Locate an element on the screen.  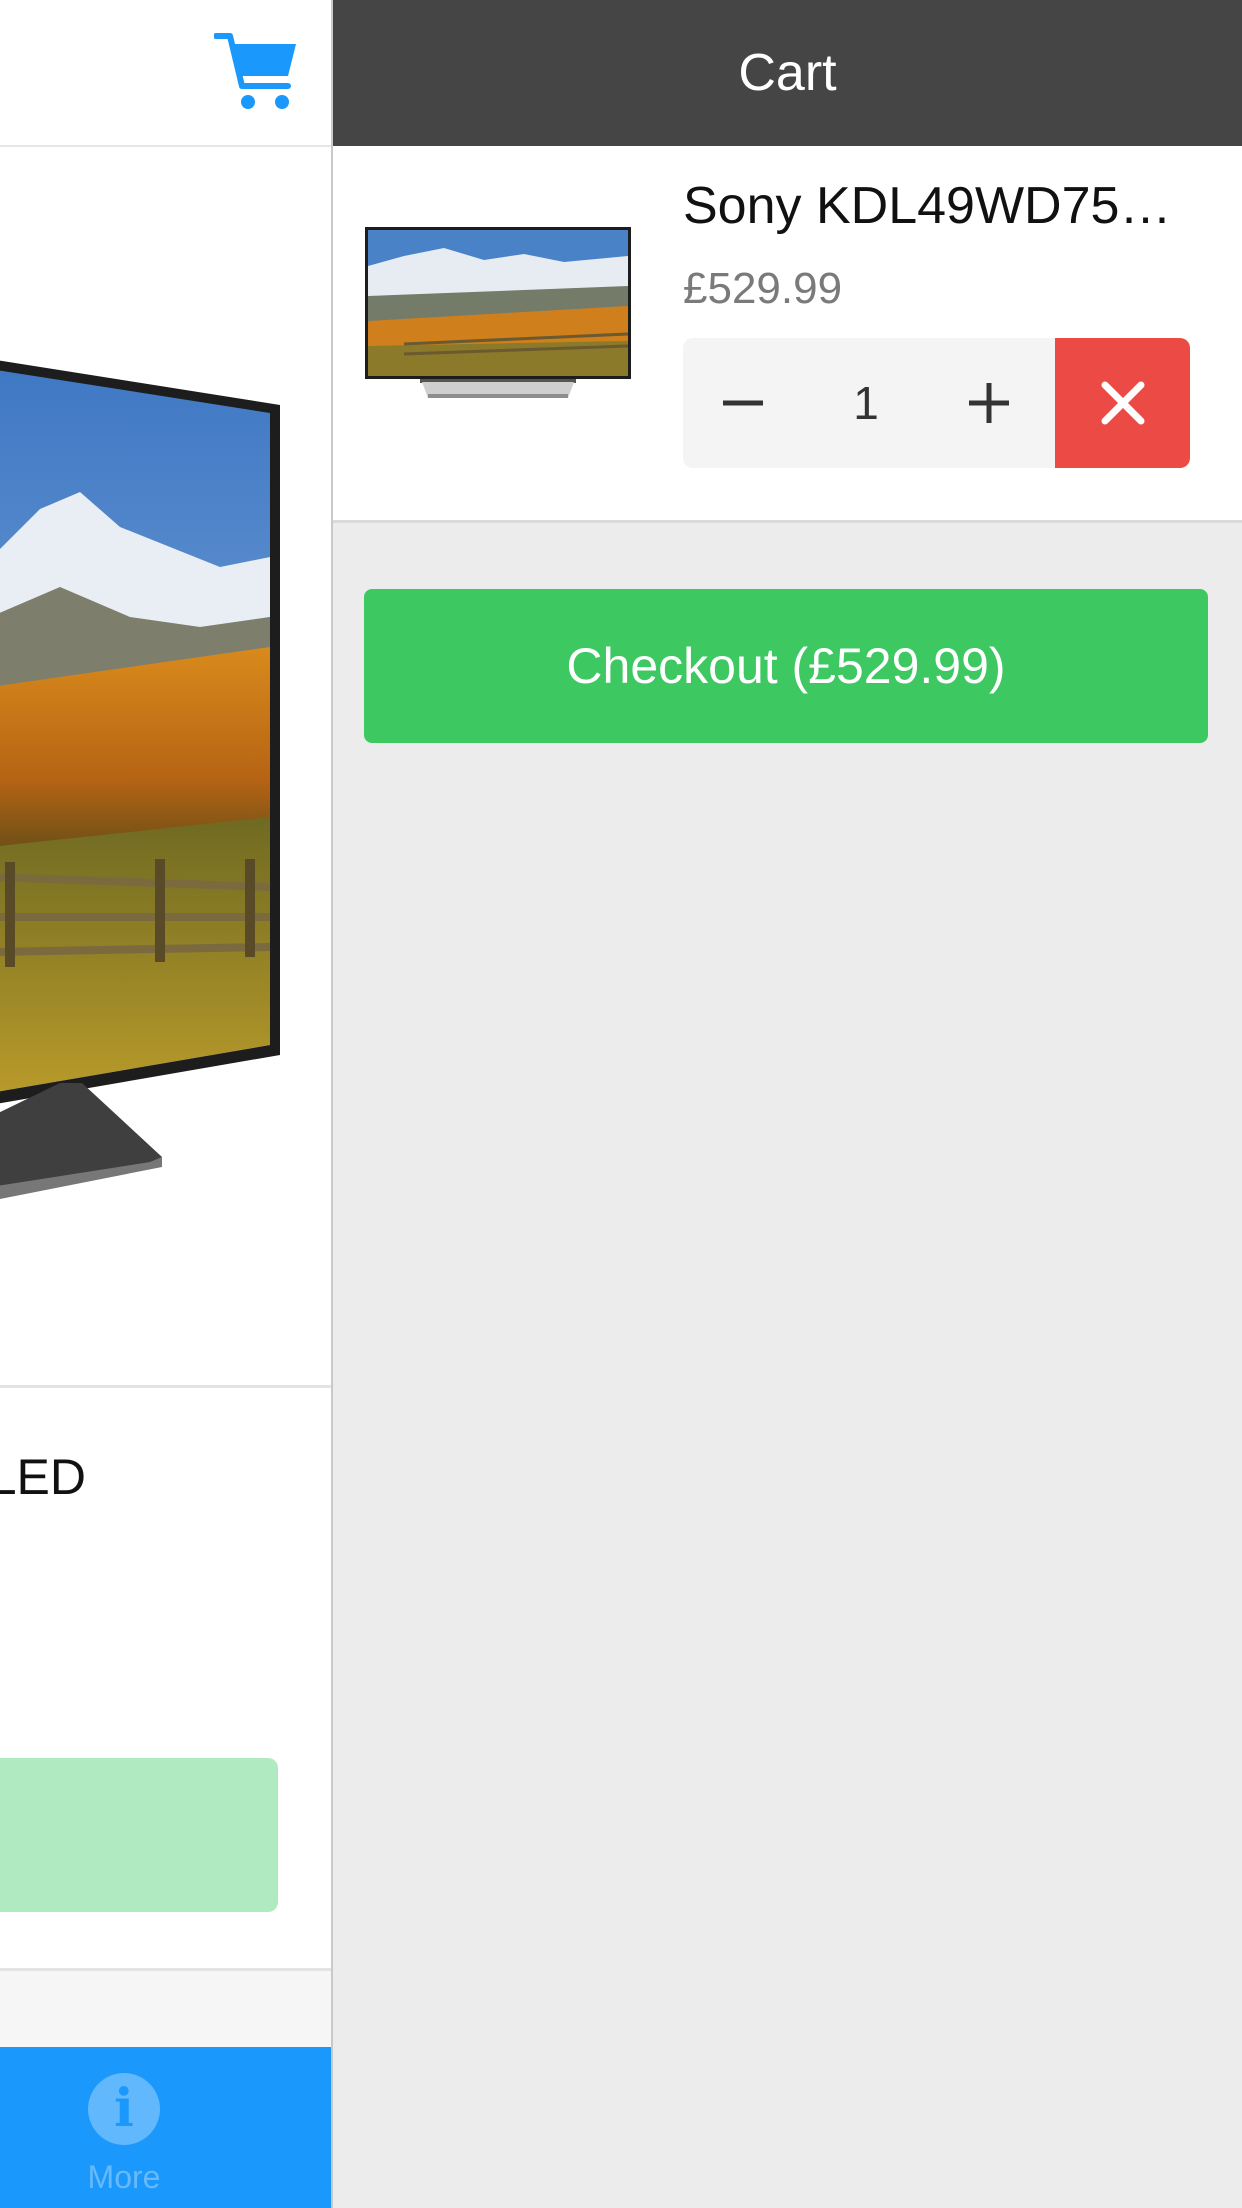
tab-bar: i More is located at coordinates (165, 2127).